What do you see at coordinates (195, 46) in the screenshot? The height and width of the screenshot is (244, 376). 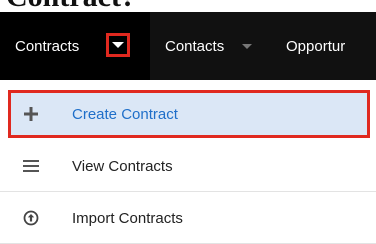 I see `tab-contacts-label: Contacts` at bounding box center [195, 46].